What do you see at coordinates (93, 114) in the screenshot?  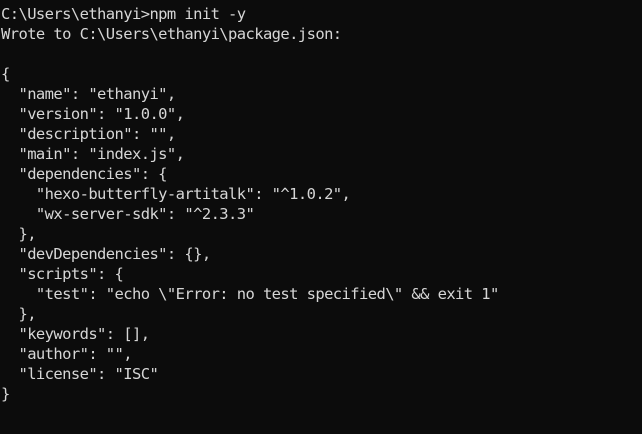 I see `terminal-line: "version": "1.0.0",` at bounding box center [93, 114].